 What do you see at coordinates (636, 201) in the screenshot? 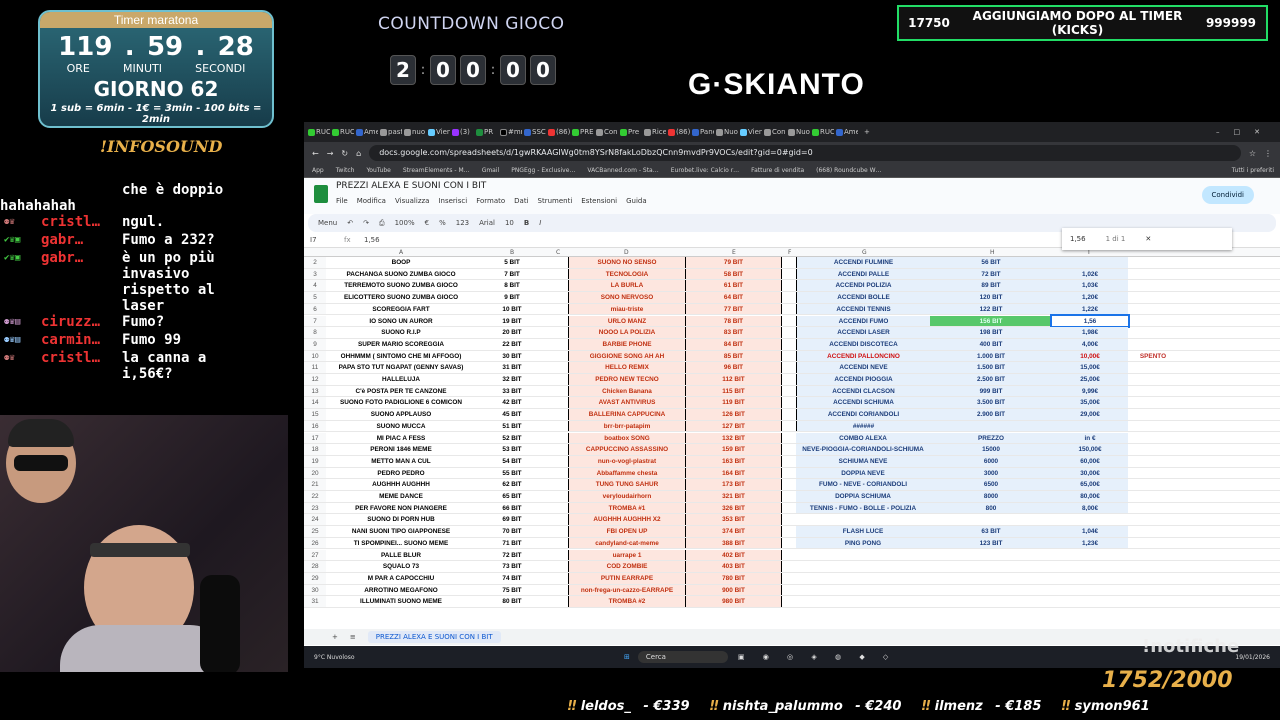
I see `menu-help: Guida` at bounding box center [636, 201].